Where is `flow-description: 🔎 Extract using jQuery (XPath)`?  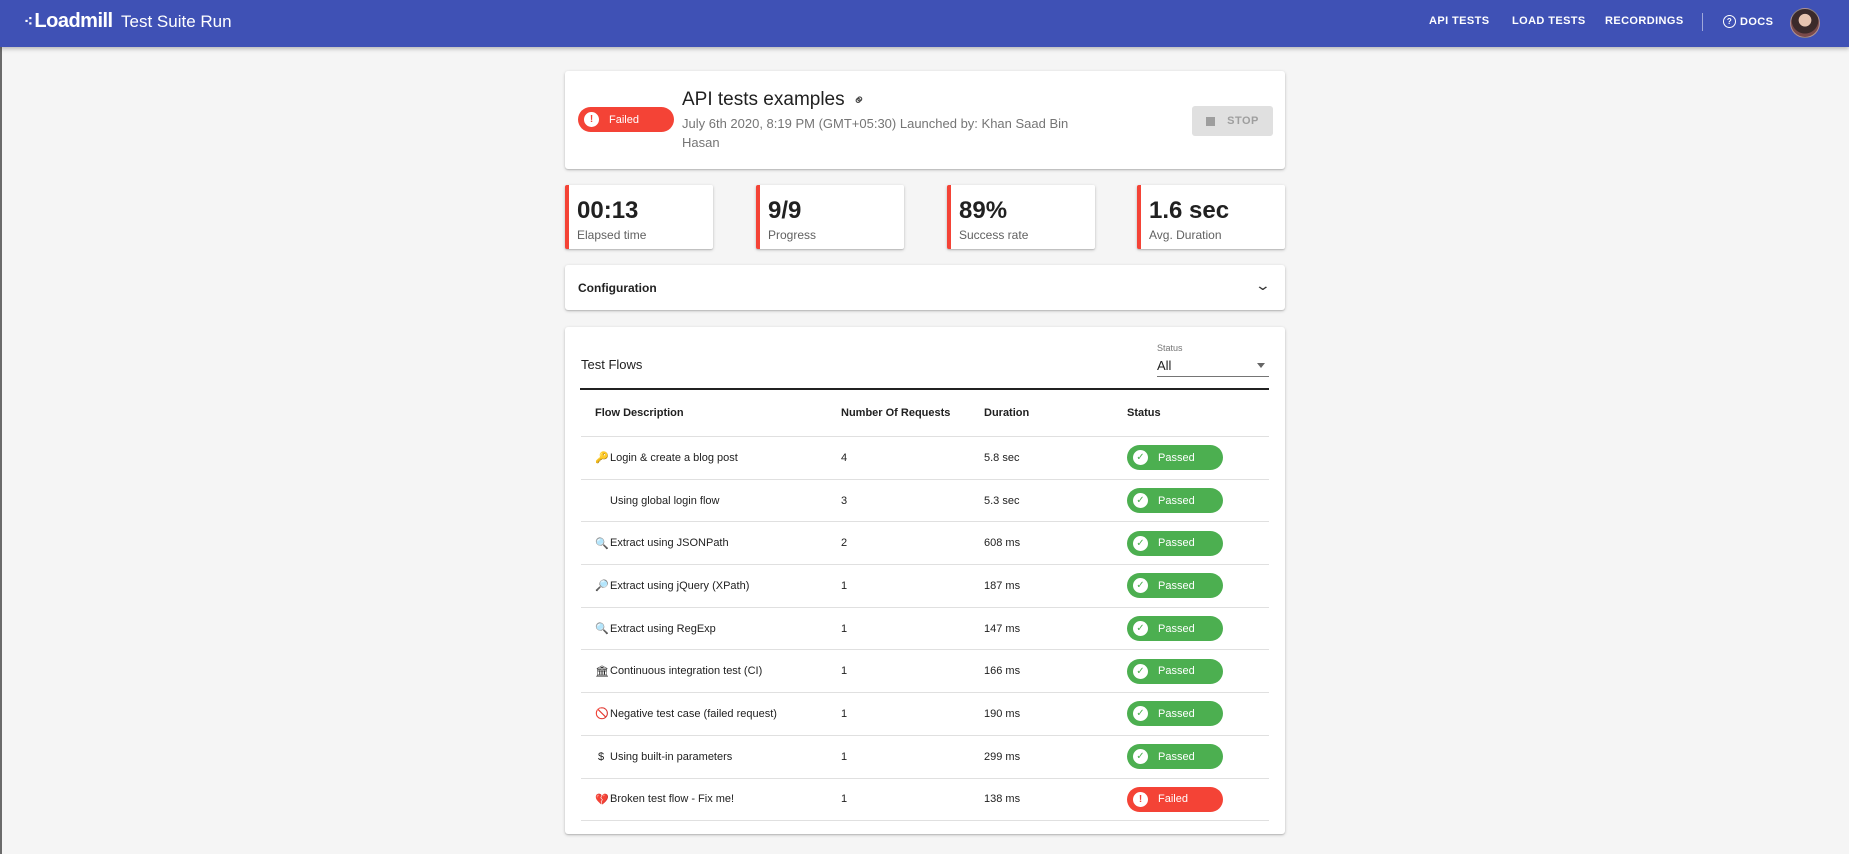 flow-description: 🔎 Extract using jQuery (XPath) is located at coordinates (711, 586).